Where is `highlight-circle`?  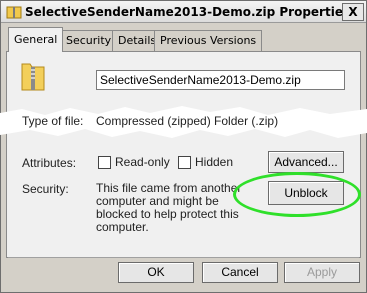 highlight-circle is located at coordinates (297, 194).